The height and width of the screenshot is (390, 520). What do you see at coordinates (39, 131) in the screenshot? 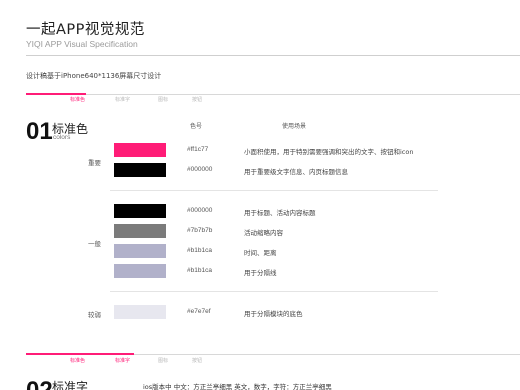
I see `section-number: 01` at bounding box center [39, 131].